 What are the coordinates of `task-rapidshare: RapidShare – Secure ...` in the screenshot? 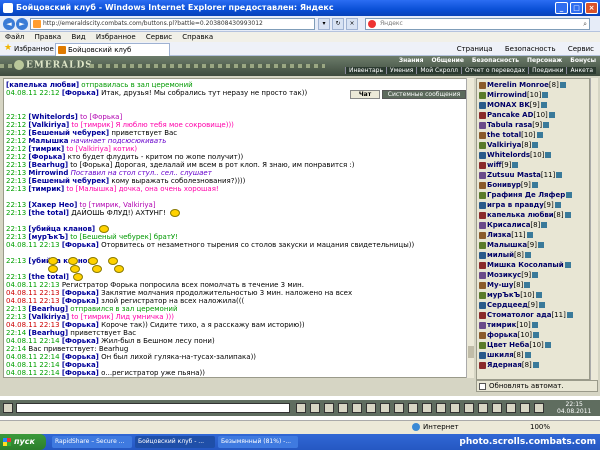 It's located at (92, 442).